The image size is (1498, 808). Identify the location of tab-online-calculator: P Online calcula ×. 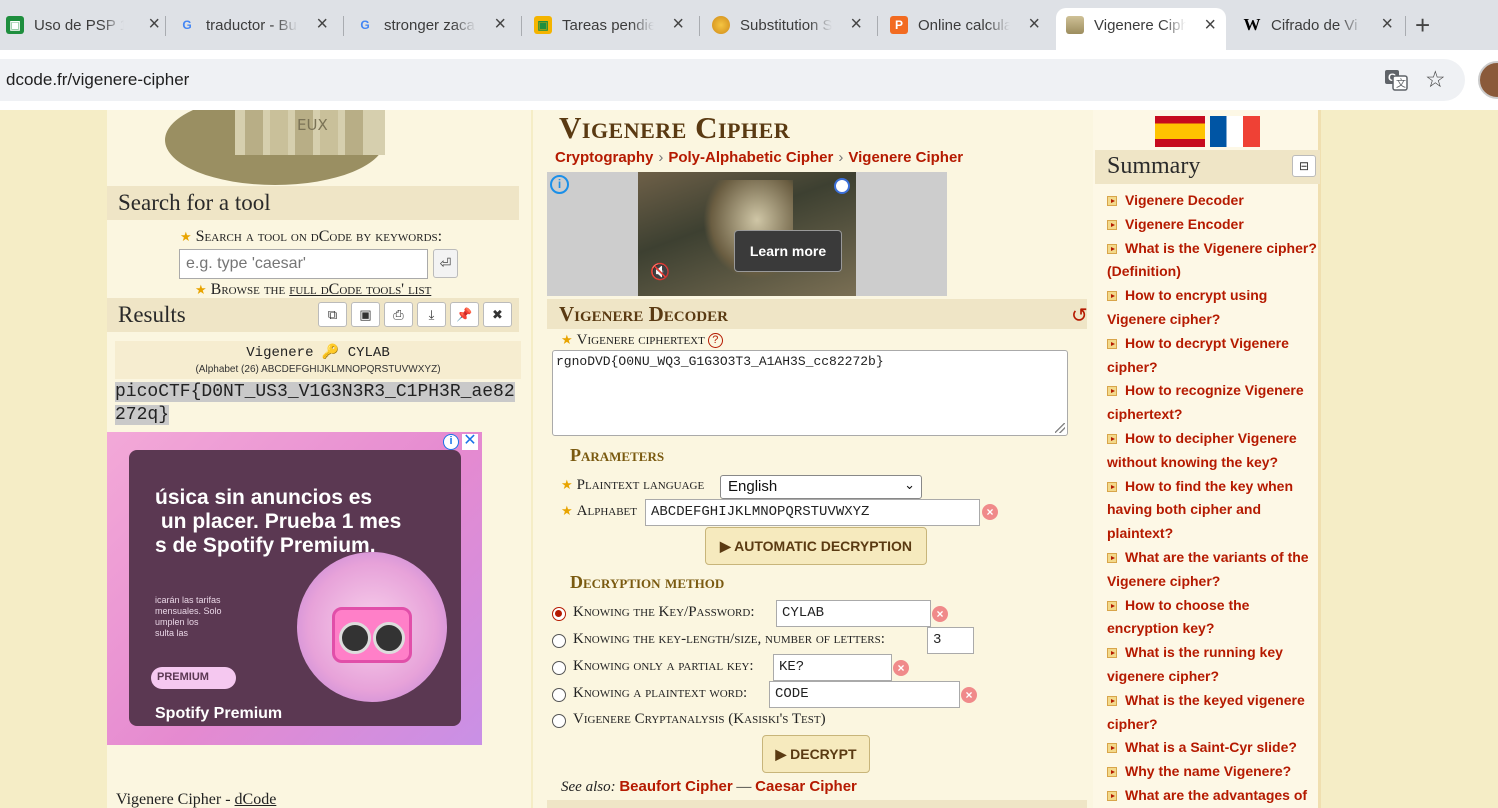
(970, 25).